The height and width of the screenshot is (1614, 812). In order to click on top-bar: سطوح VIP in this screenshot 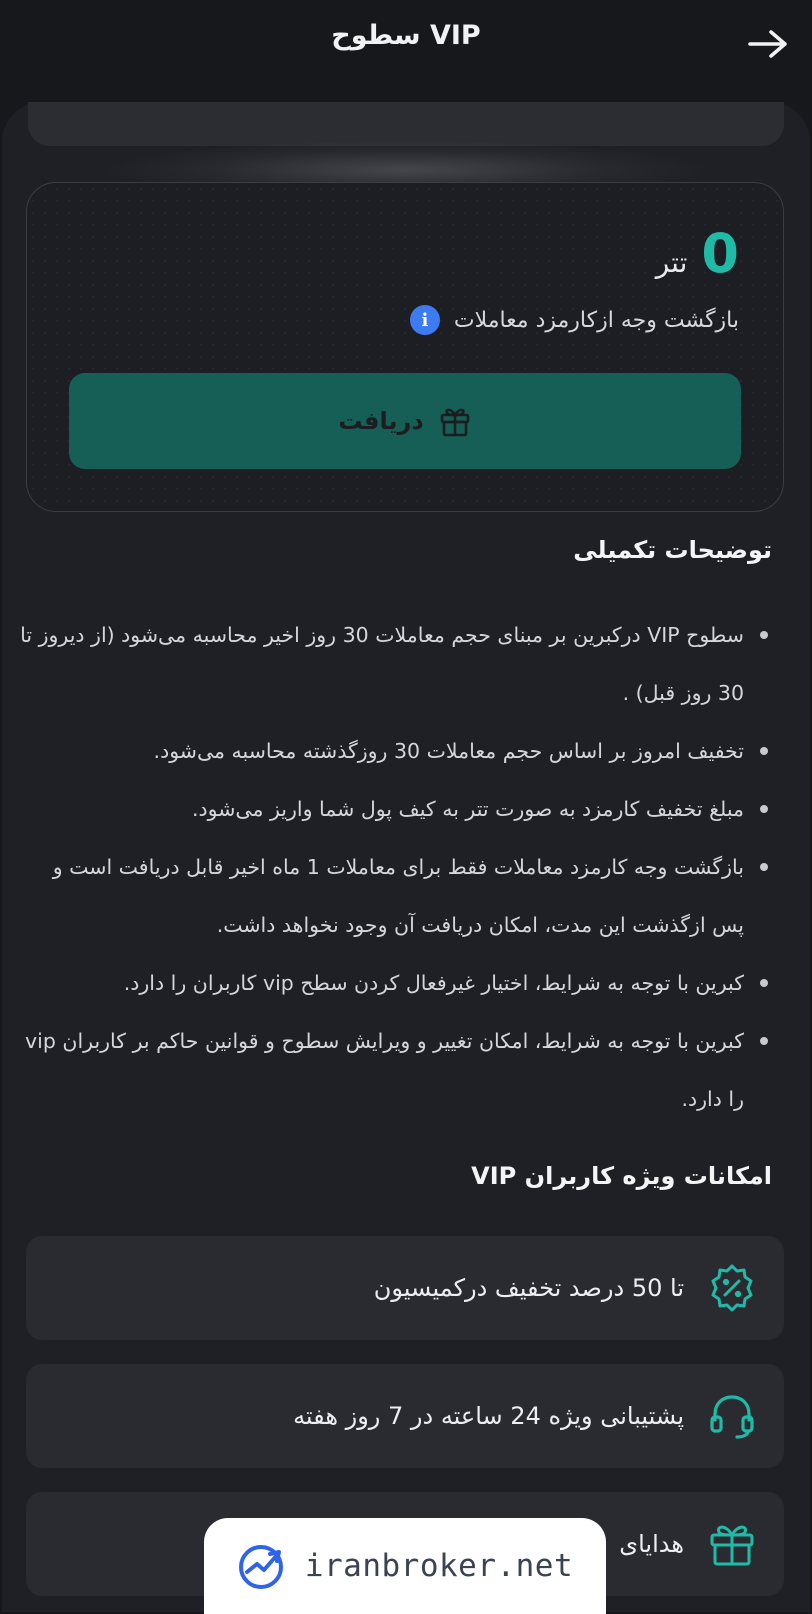, I will do `click(406, 44)`.